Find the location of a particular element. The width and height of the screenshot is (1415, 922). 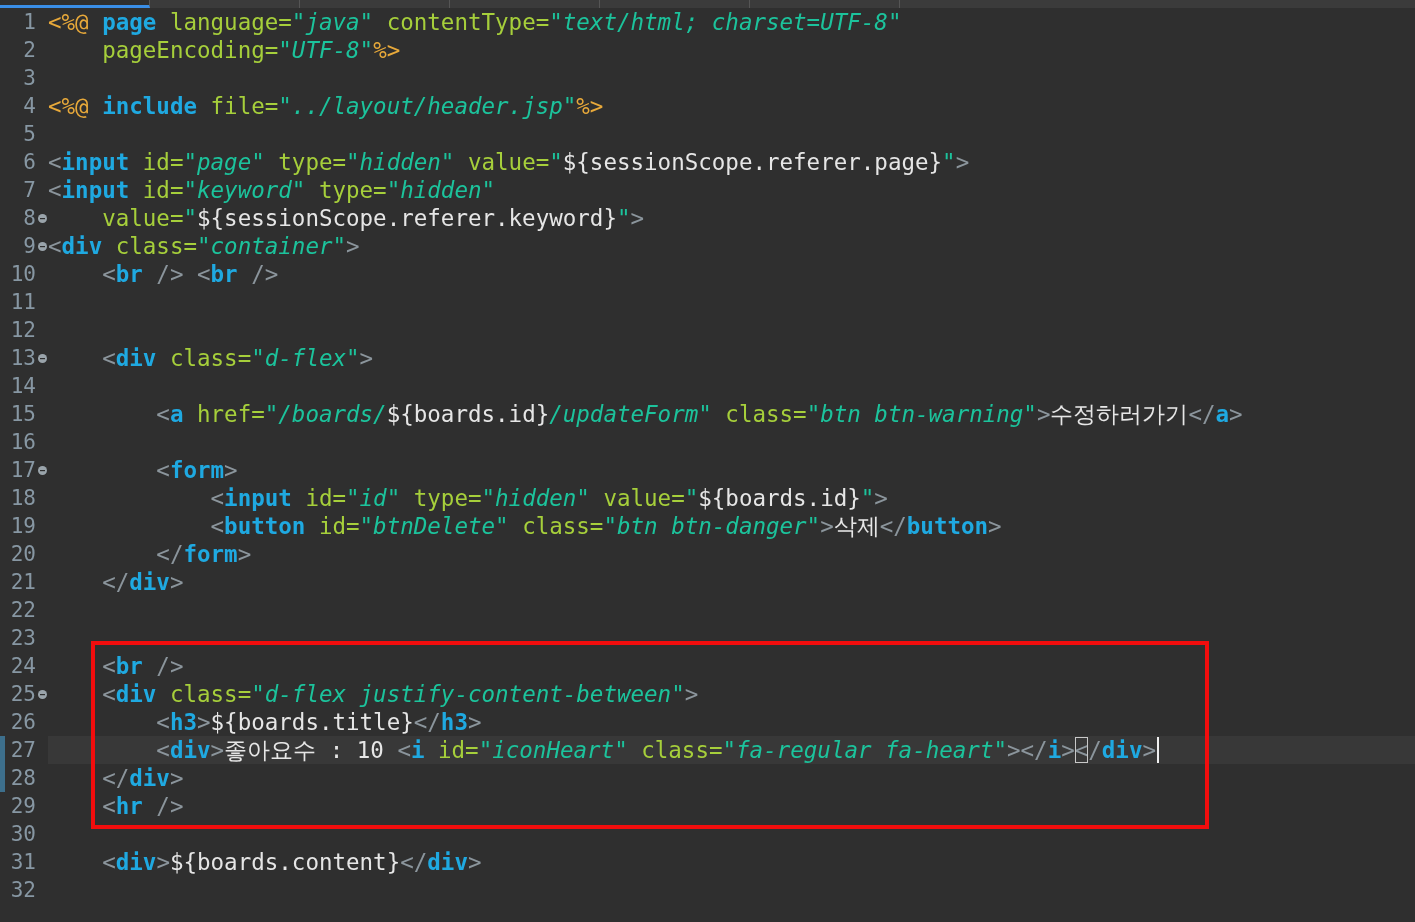

line-number: 22 is located at coordinates (22, 610).